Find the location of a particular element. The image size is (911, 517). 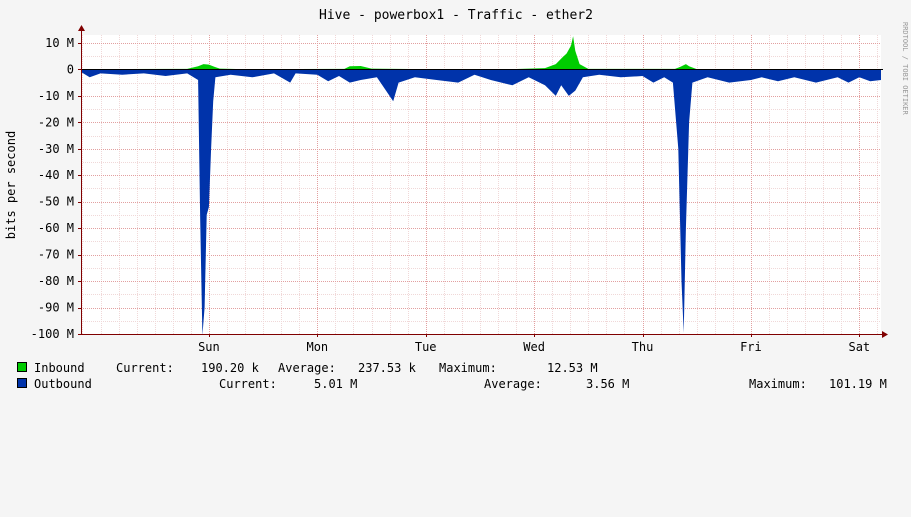

legend-inbound-maximum-label: Maximum: is located at coordinates (468, 368).